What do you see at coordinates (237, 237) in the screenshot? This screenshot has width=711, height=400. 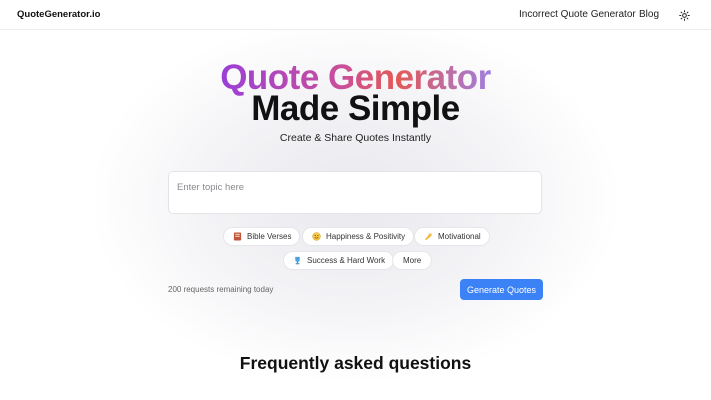 I see `book-icon` at bounding box center [237, 237].